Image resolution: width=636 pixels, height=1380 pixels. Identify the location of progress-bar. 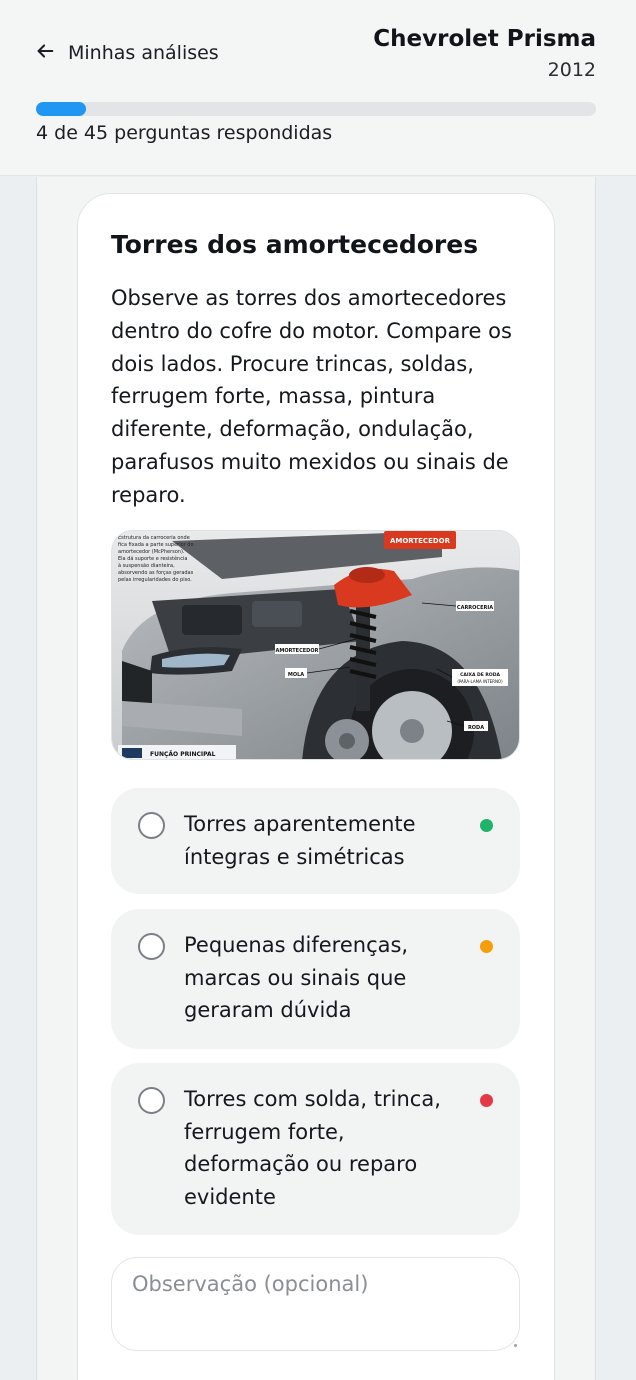
(316, 109).